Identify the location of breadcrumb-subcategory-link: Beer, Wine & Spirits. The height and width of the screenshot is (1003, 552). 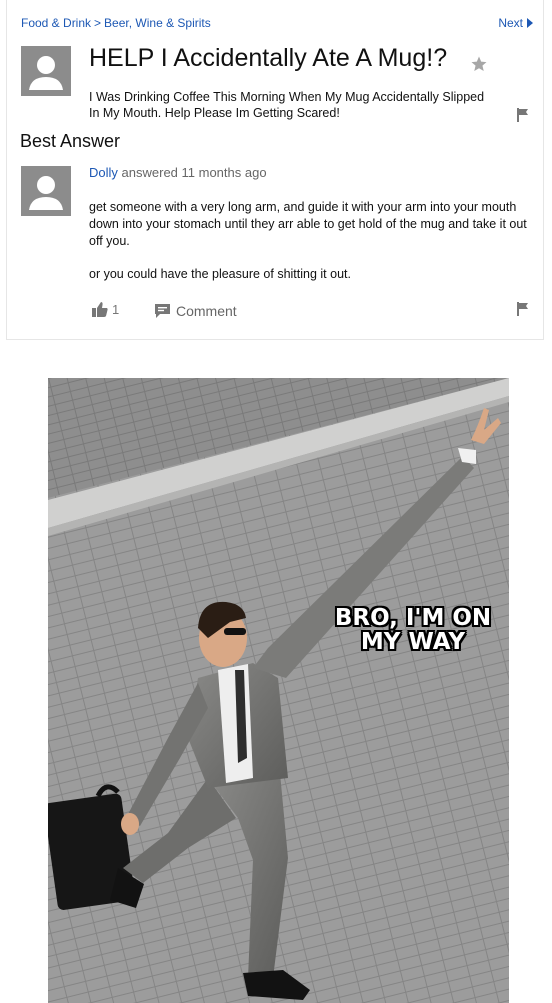
(157, 23).